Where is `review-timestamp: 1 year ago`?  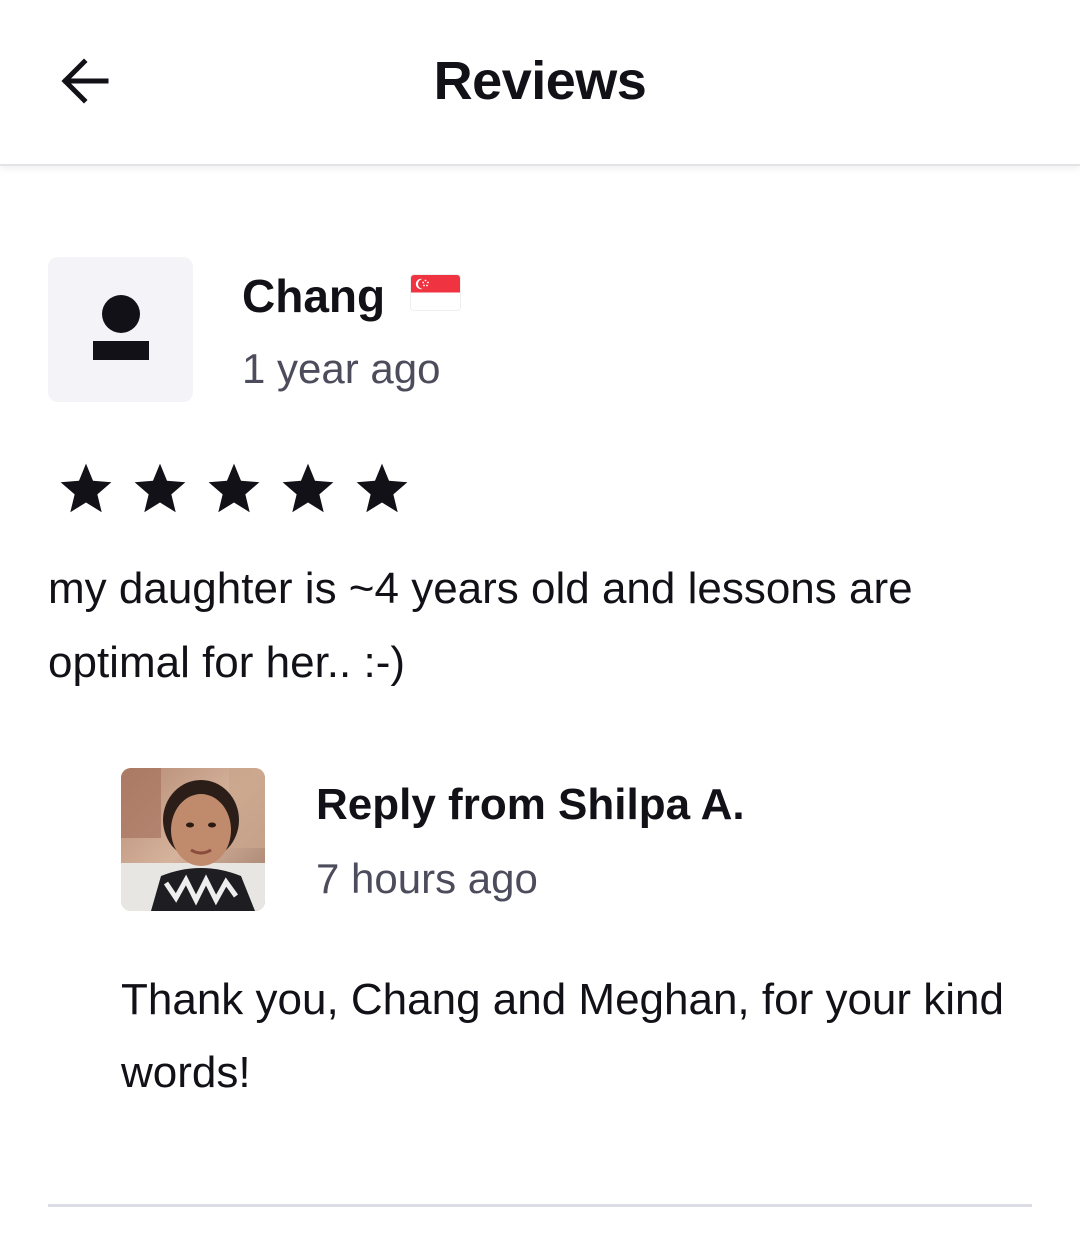
review-timestamp: 1 year ago is located at coordinates (341, 368).